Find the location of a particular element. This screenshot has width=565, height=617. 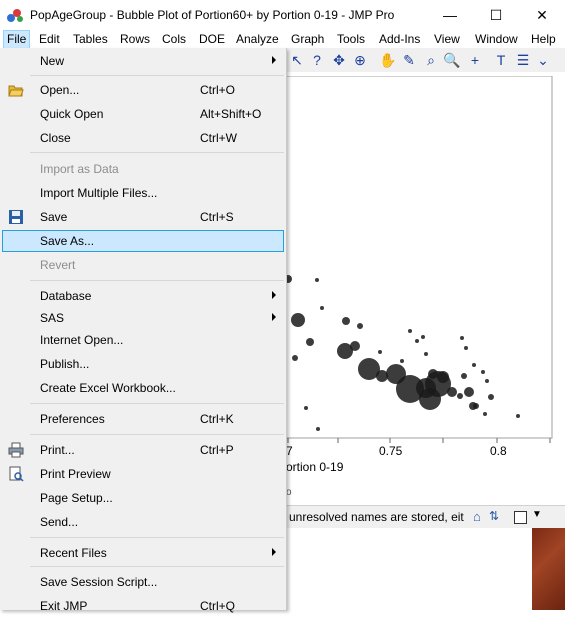

shortcut-label: Ctrl+W is located at coordinates (218, 138).